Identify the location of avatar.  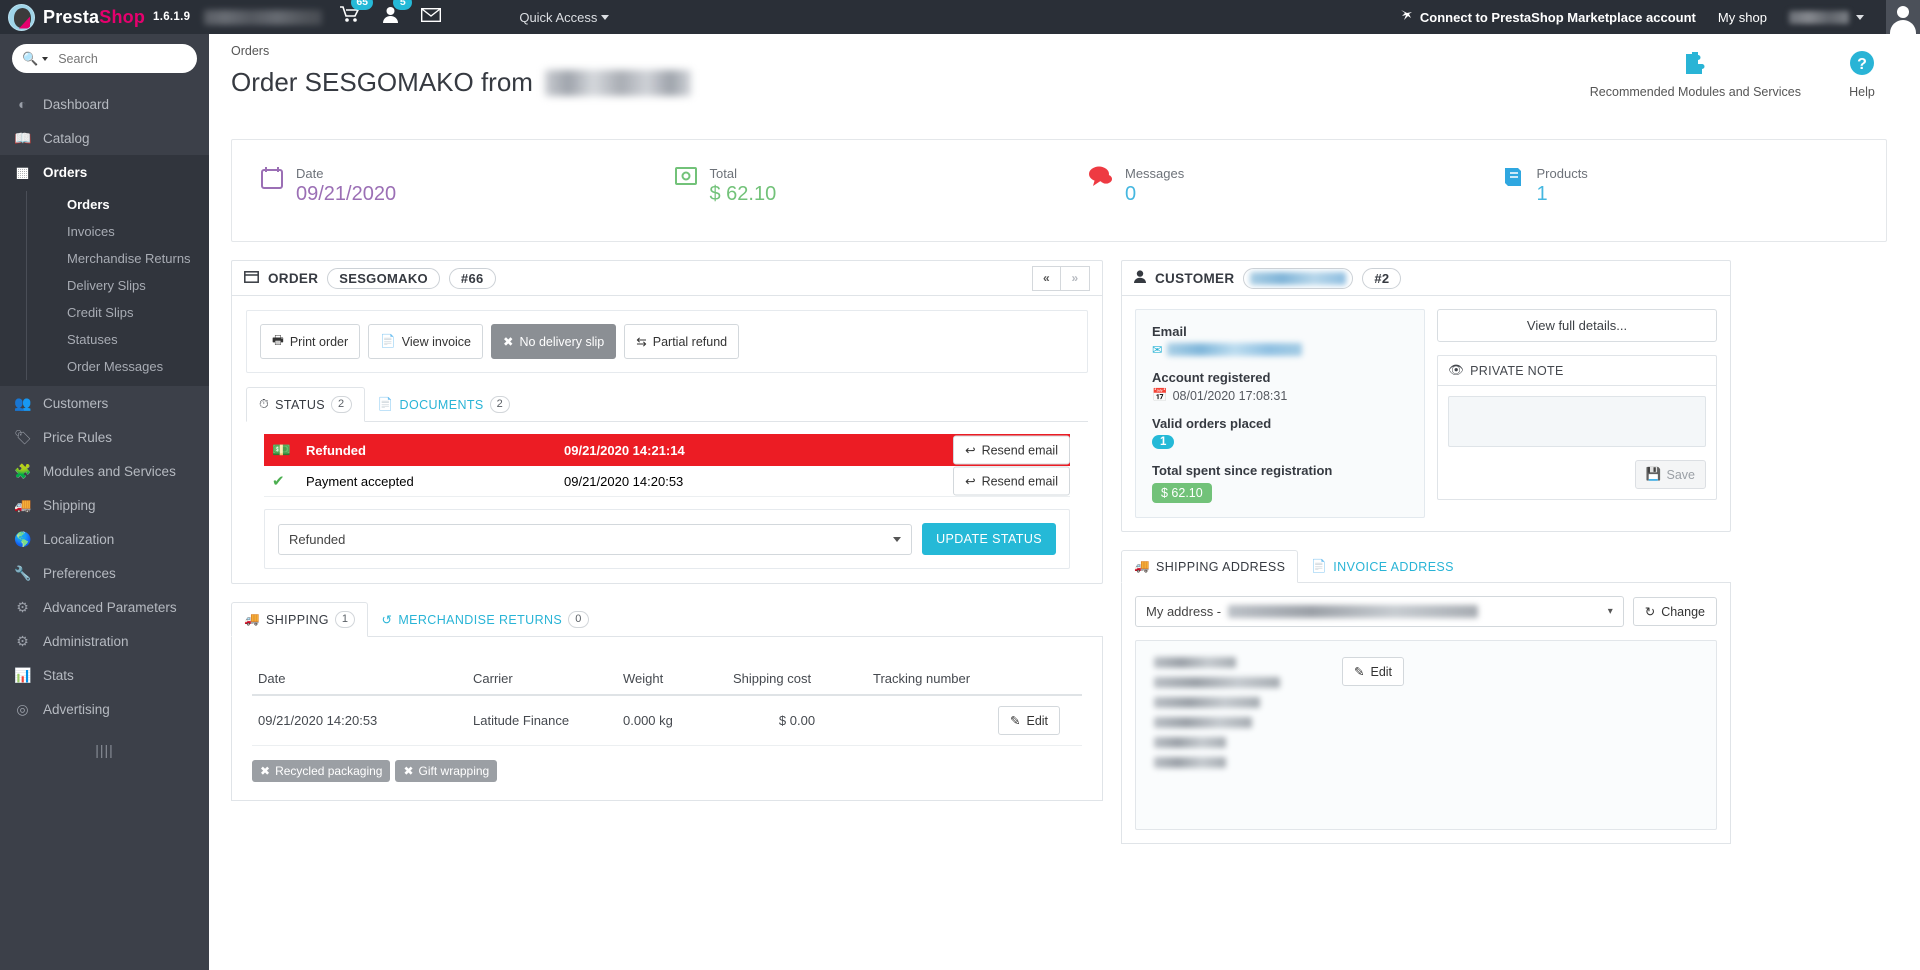
(1903, 17).